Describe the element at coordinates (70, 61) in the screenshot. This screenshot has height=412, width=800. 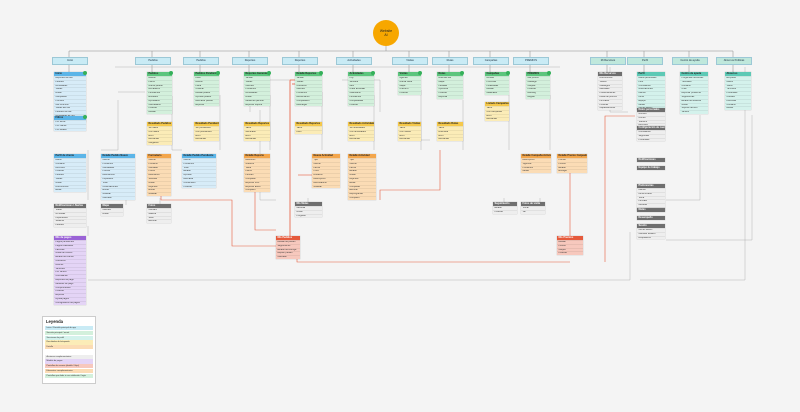
I see `nav-item: Inicio` at that location.